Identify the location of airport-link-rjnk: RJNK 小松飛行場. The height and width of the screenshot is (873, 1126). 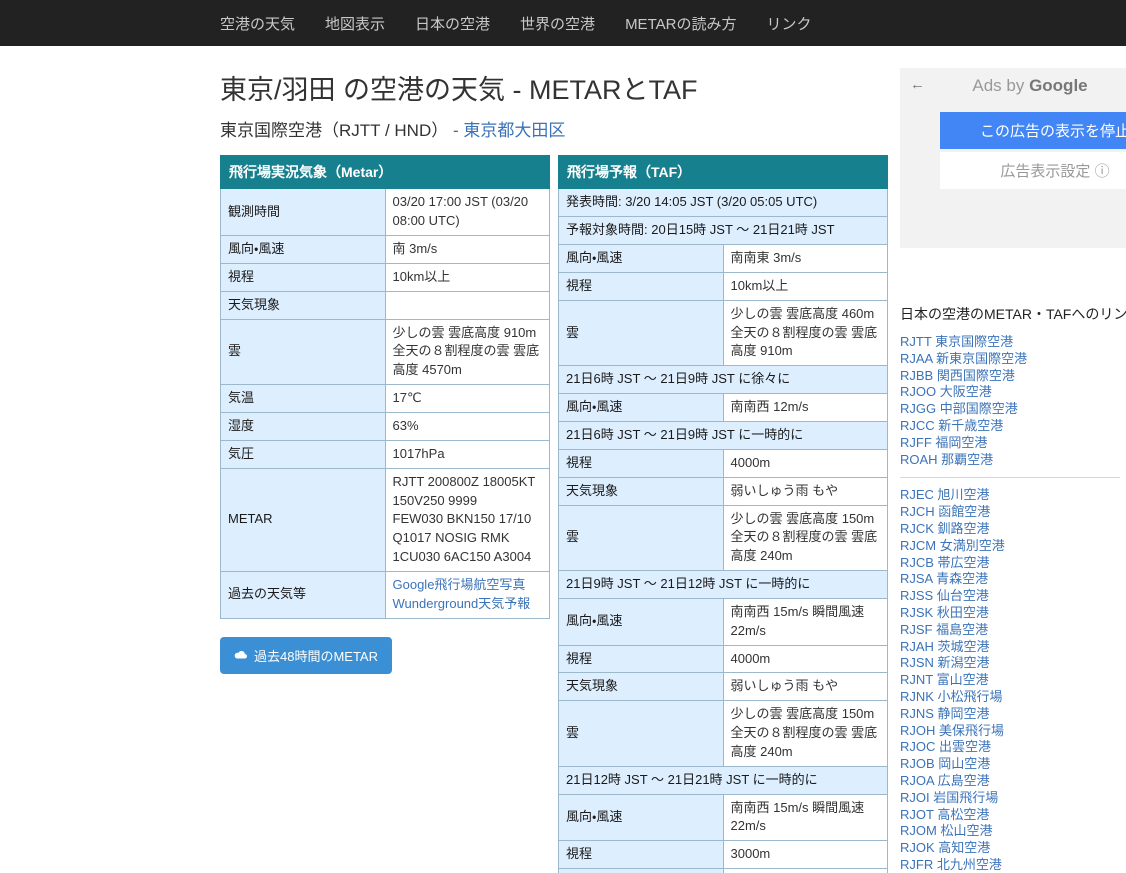
(951, 696).